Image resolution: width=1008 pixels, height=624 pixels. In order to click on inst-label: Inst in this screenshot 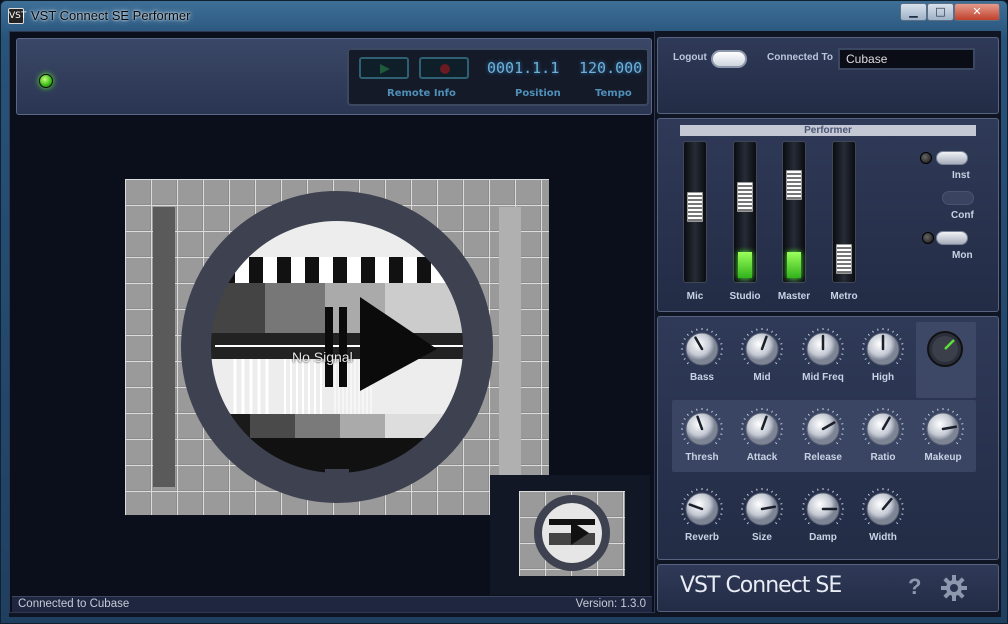, I will do `click(961, 175)`.